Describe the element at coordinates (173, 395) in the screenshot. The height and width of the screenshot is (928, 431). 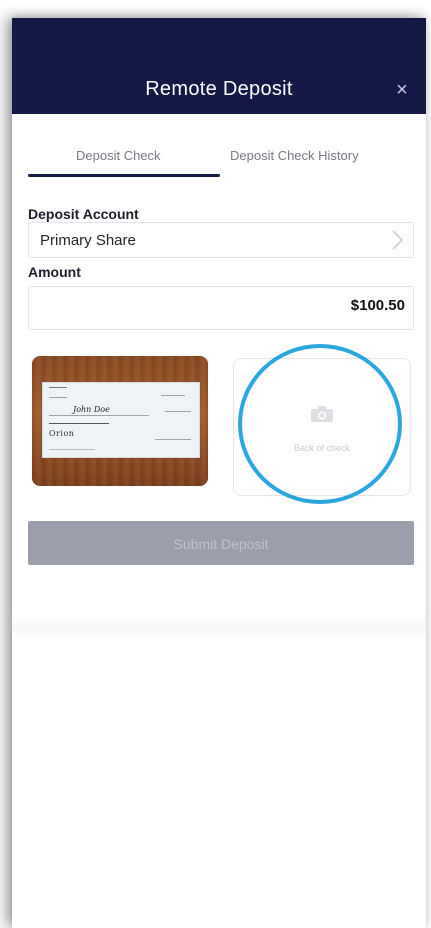
I see `check-date-rule` at that location.